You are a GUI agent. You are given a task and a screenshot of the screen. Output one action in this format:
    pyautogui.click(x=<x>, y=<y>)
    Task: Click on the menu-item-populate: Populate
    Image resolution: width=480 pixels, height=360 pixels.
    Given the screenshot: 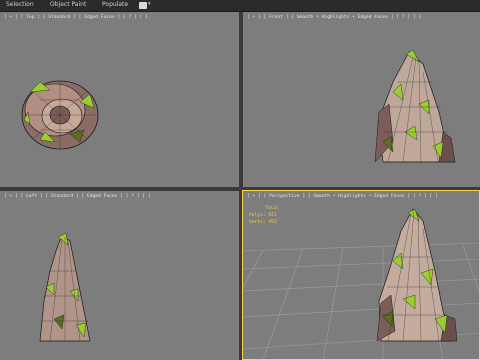 What is the action you would take?
    pyautogui.click(x=115, y=4)
    